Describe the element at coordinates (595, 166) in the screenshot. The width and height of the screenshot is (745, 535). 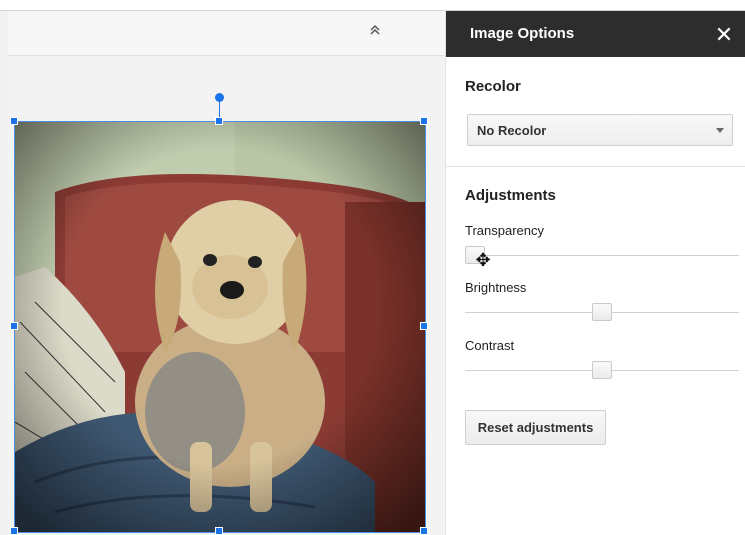
I see `section-divider` at that location.